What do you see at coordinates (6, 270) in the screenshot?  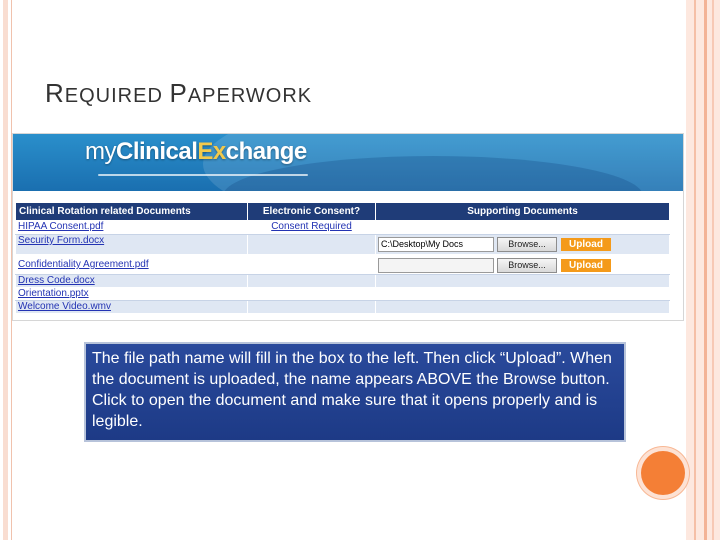 I see `slide-left-border` at bounding box center [6, 270].